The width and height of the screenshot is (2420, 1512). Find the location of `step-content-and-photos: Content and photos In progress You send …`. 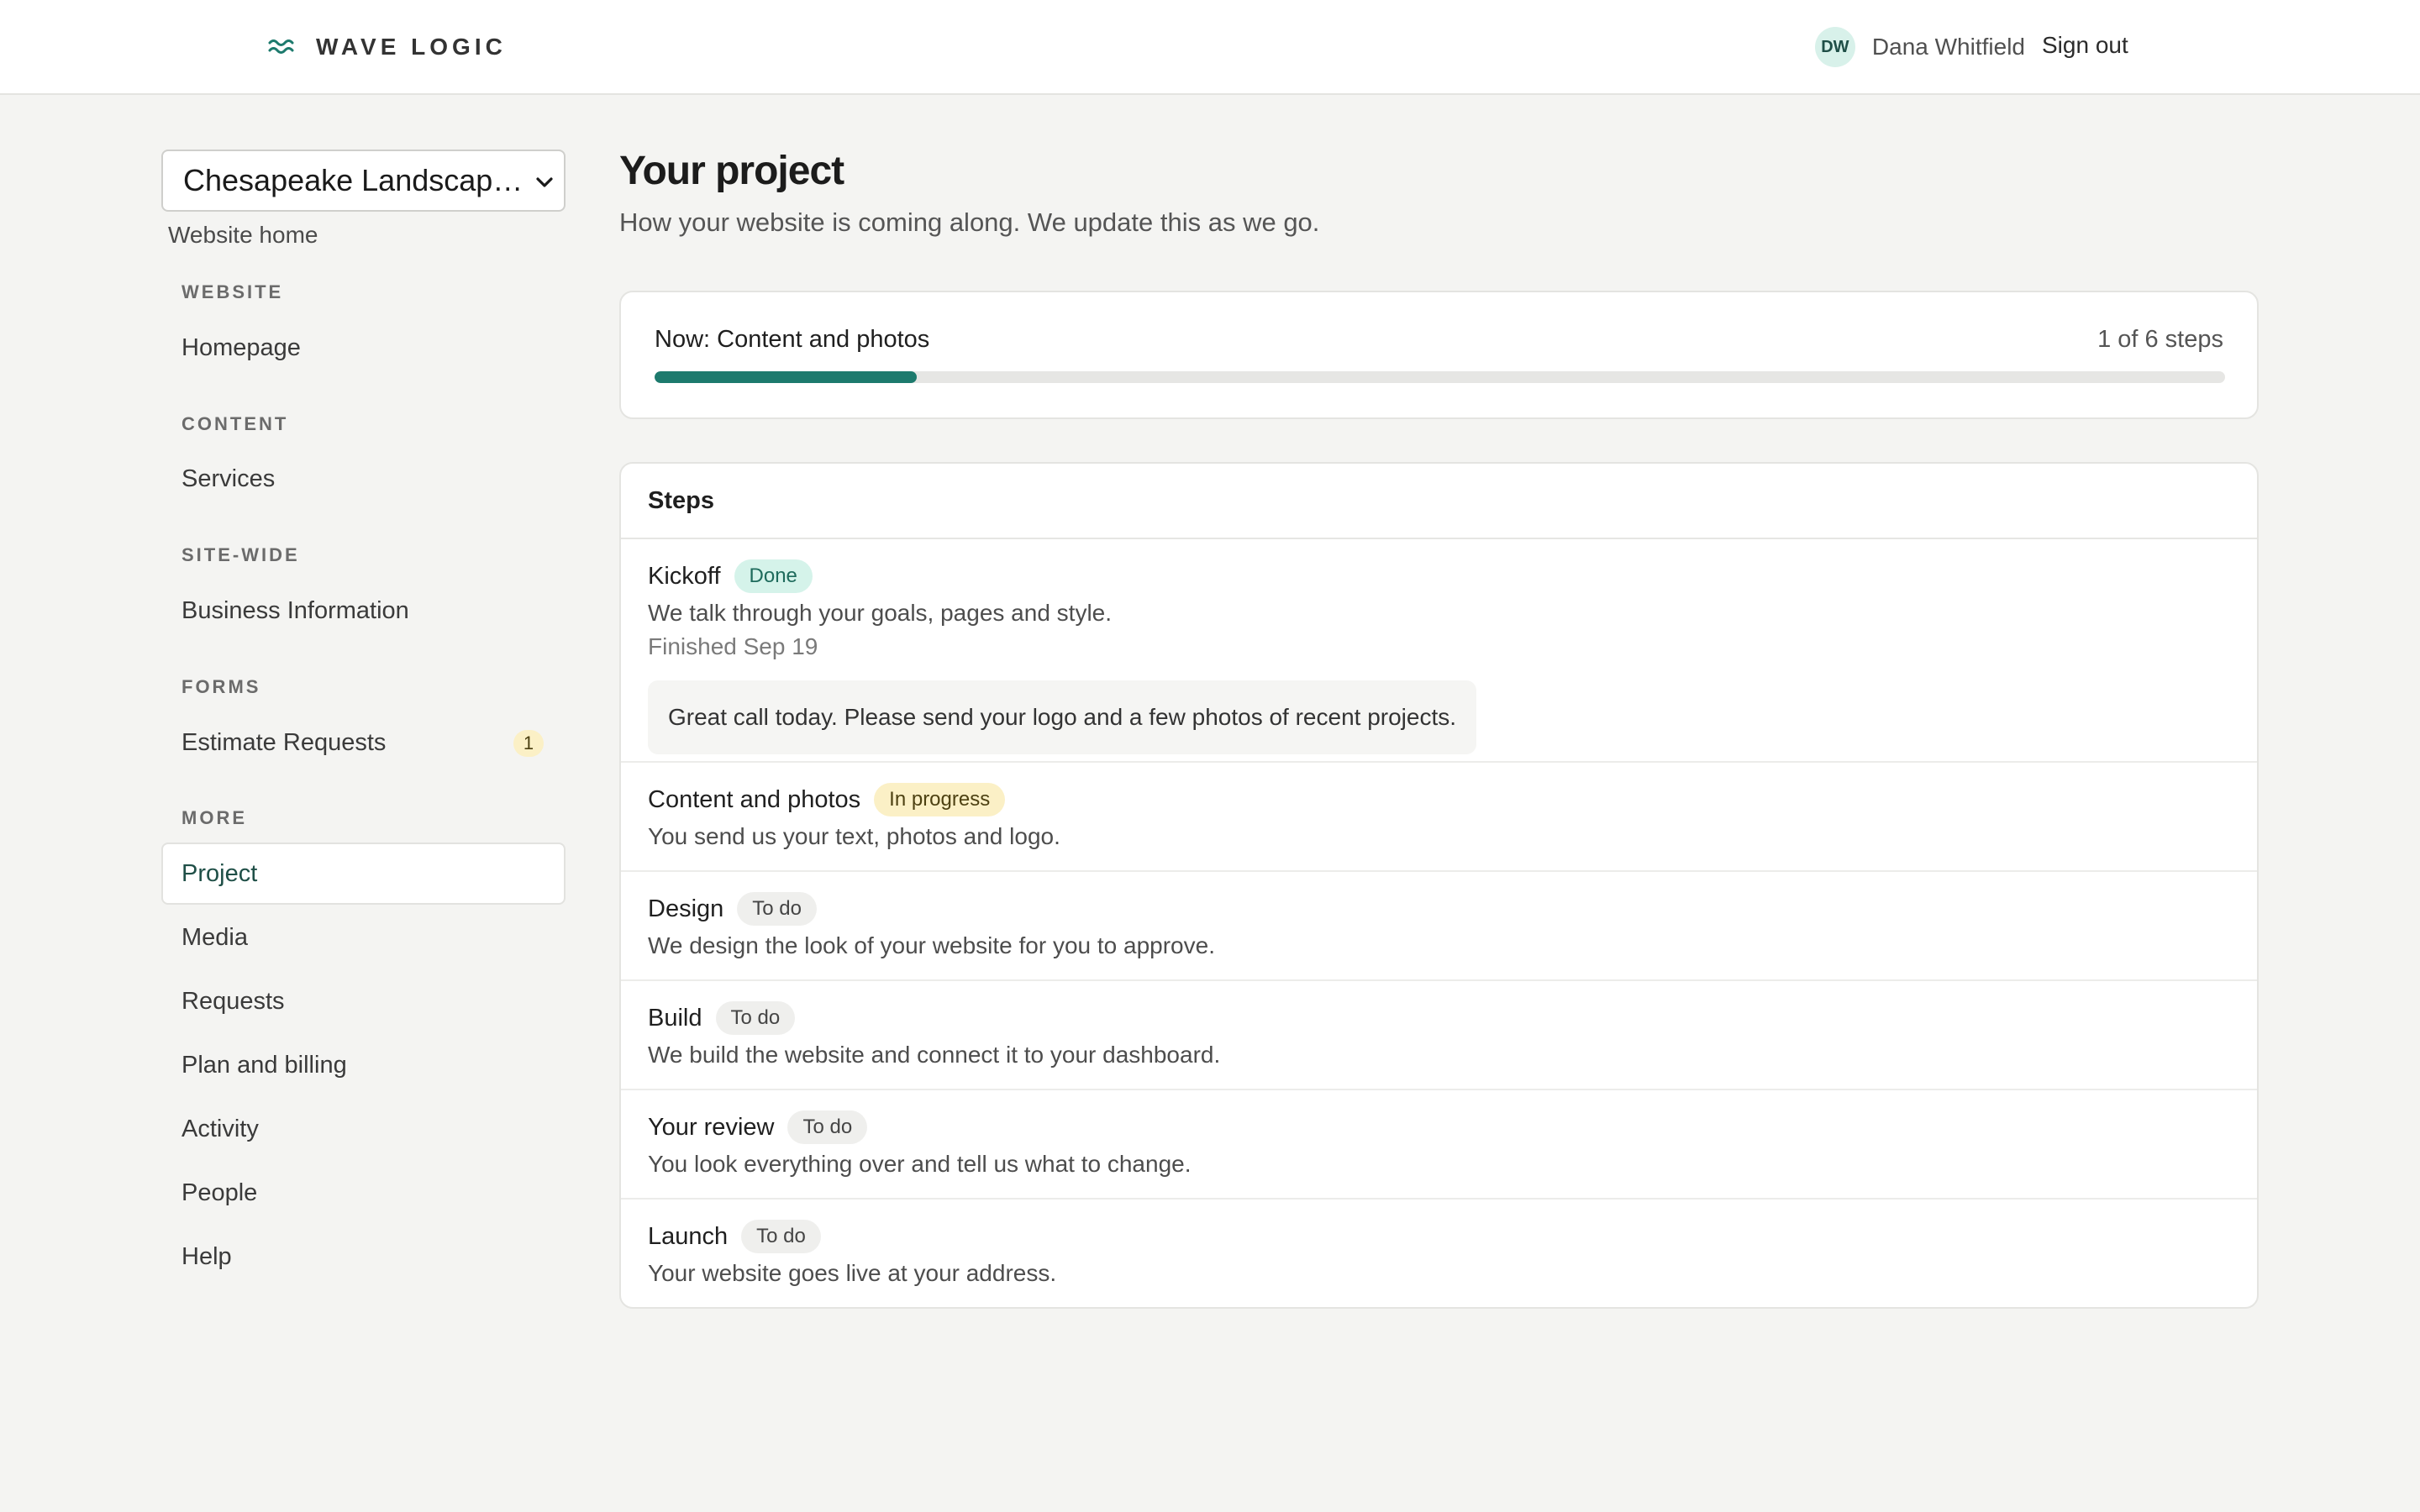

step-content-and-photos: Content and photos In progress You send … is located at coordinates (1439, 815).